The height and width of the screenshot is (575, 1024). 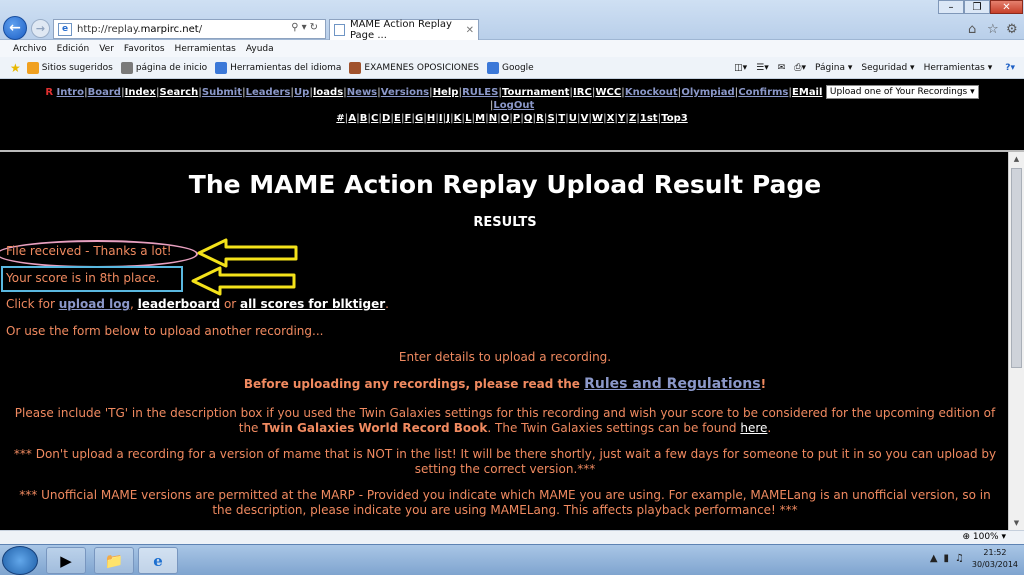 What do you see at coordinates (505, 118) in the screenshot?
I see `letter-link: O` at bounding box center [505, 118].